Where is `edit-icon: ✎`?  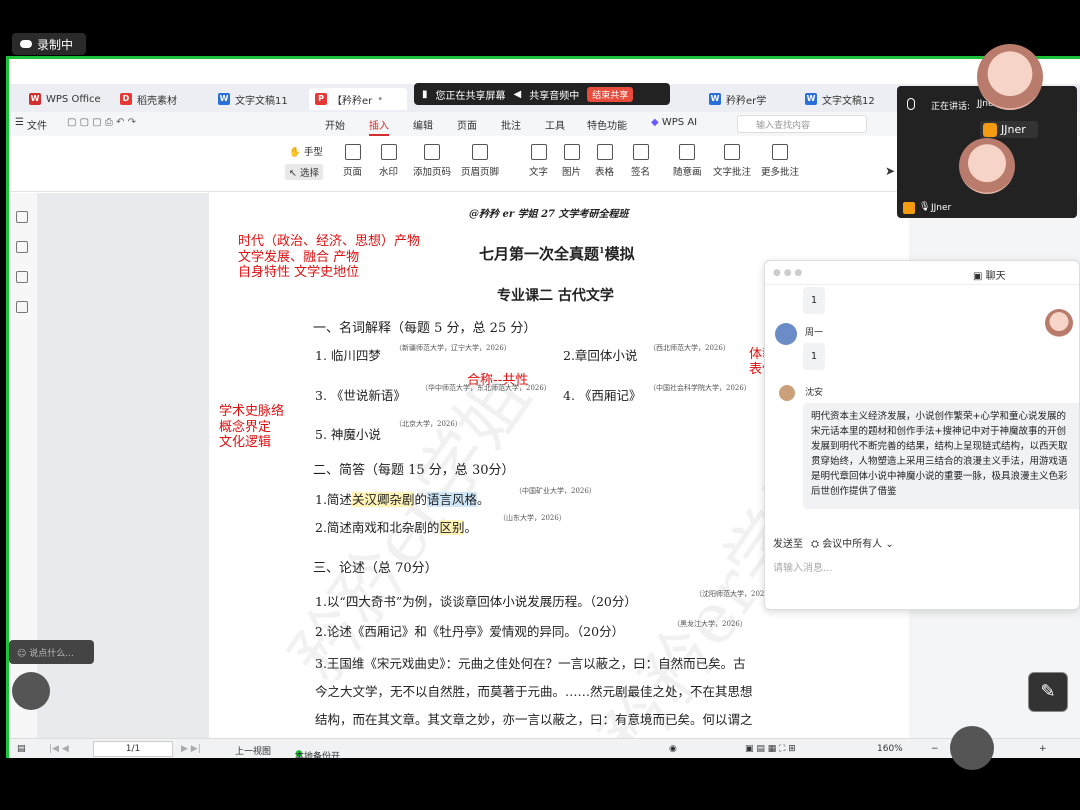
edit-icon: ✎ is located at coordinates (1048, 692).